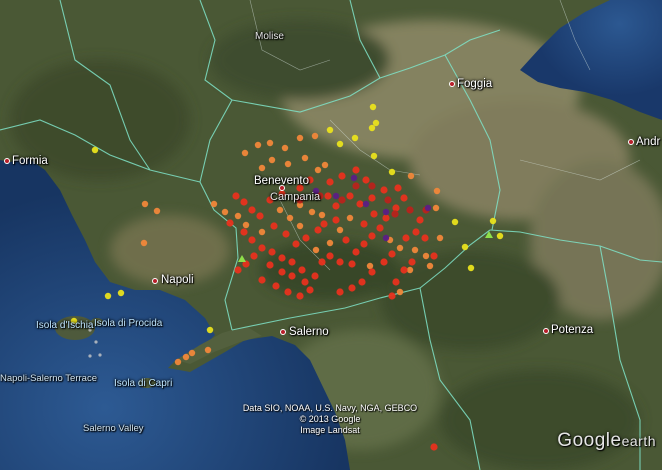 The height and width of the screenshot is (470, 662). What do you see at coordinates (242, 258) in the screenshot?
I see `triangle-marker-icon` at bounding box center [242, 258].